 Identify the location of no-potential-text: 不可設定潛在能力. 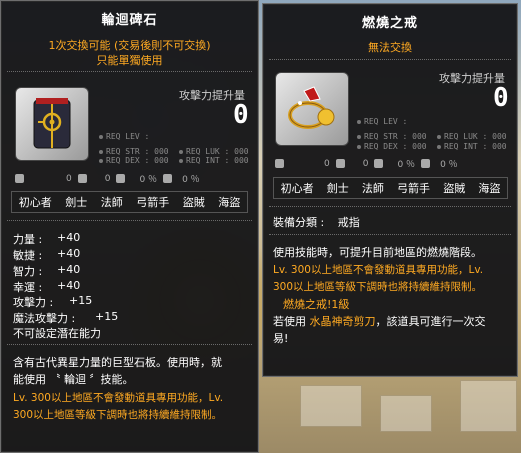
(57, 333).